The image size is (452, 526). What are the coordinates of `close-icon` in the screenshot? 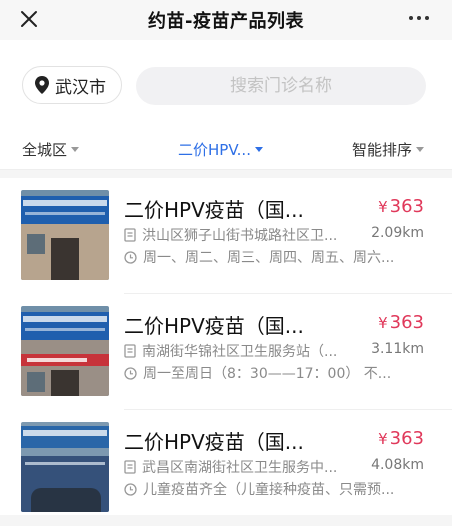 It's located at (29, 19).